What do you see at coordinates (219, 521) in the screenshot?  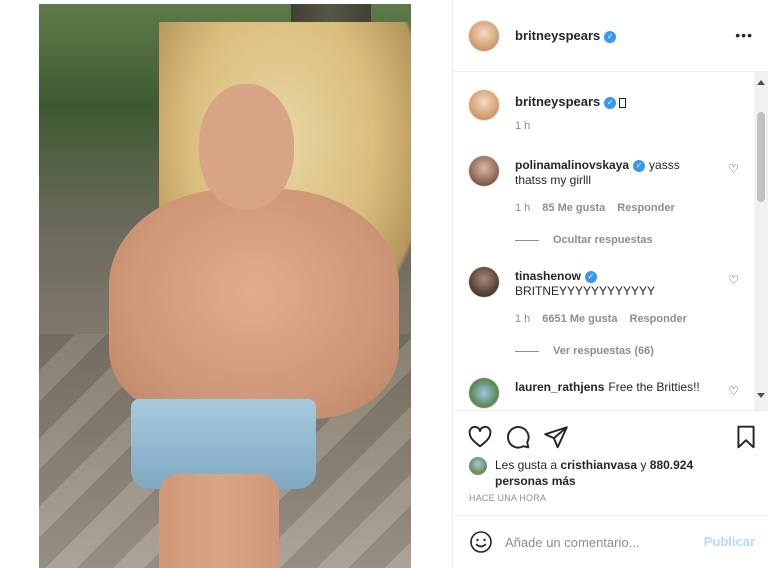 I see `photo-legs` at bounding box center [219, 521].